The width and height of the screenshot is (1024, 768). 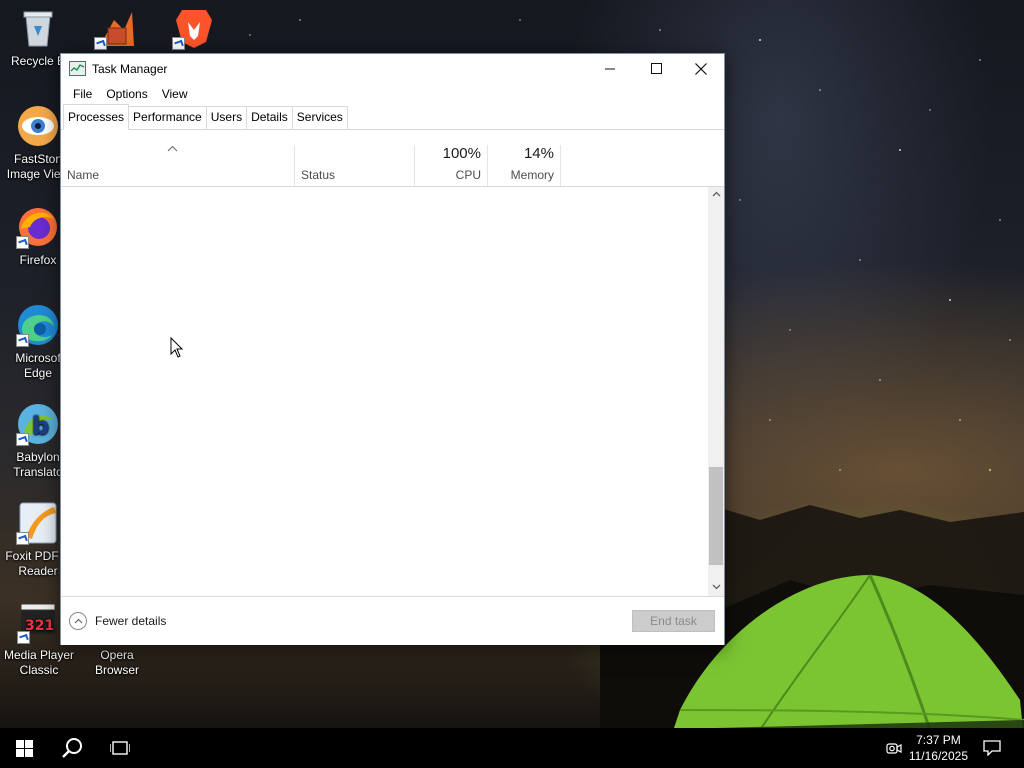 I want to click on memory-total-percent: 14%, so click(x=538, y=153).